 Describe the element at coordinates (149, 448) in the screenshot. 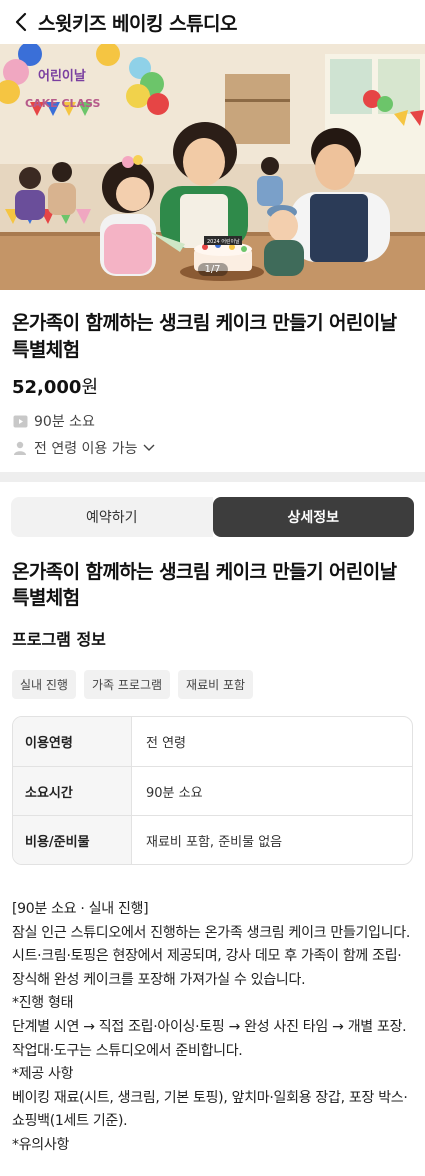

I see `chevron-down-icon` at that location.